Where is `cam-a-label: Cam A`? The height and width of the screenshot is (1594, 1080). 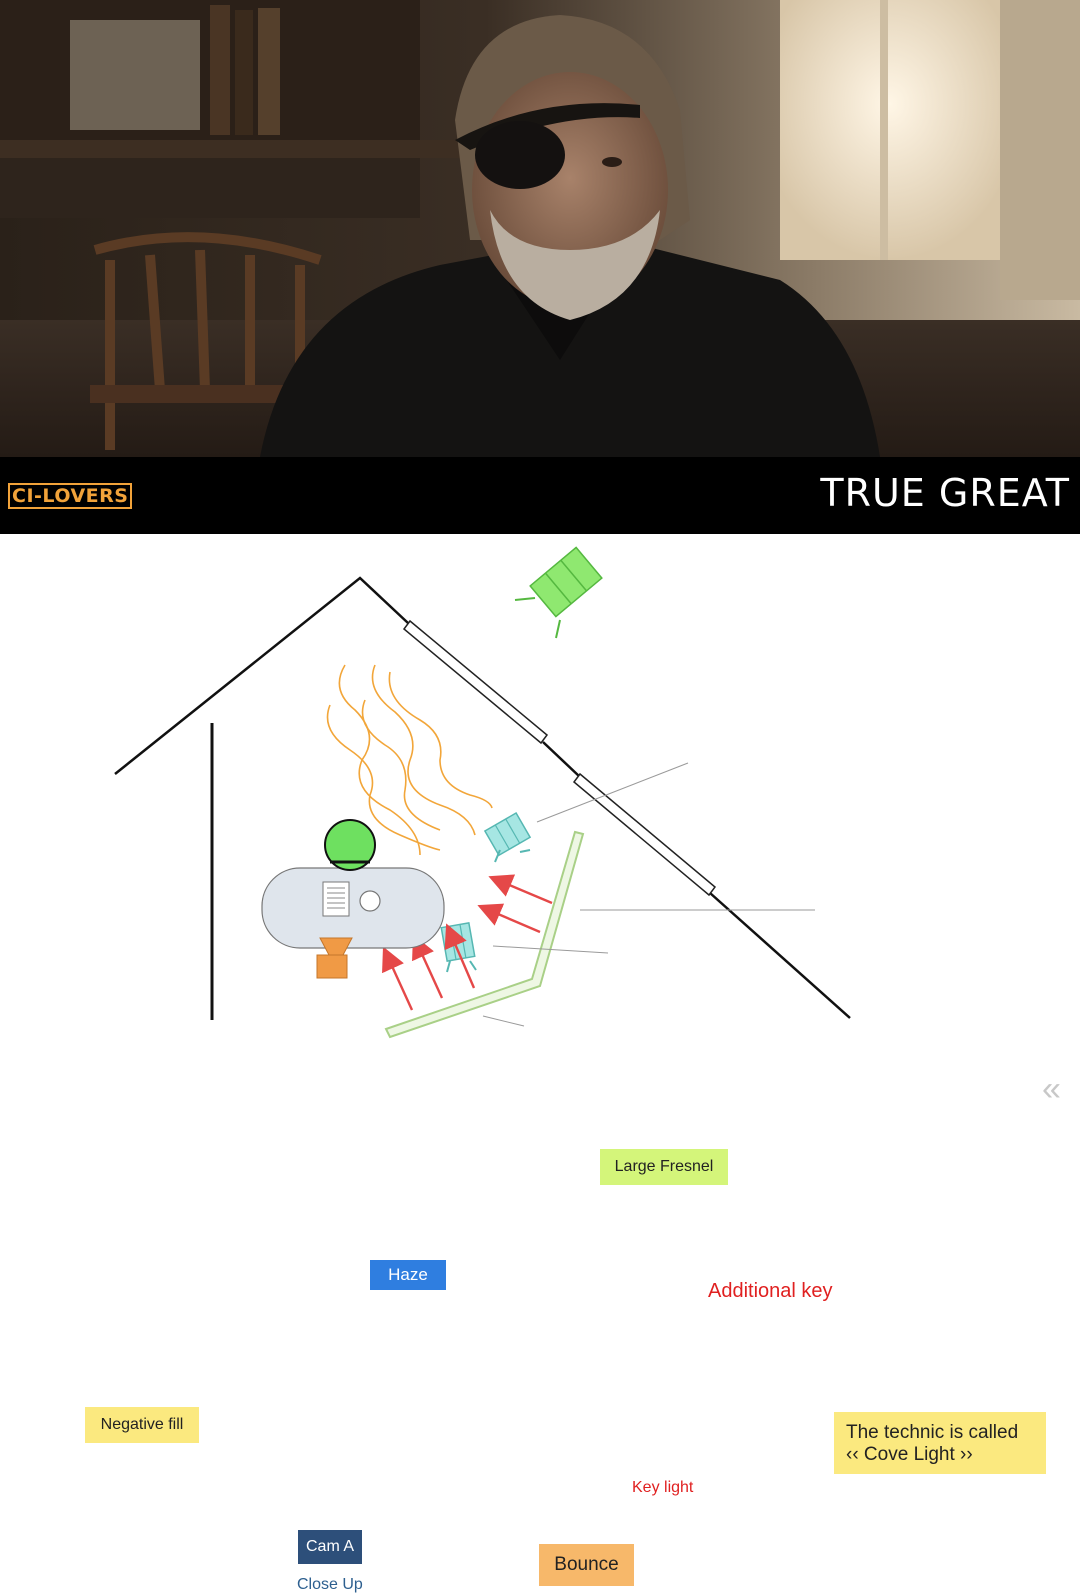
cam-a-label: Cam A is located at coordinates (330, 1547).